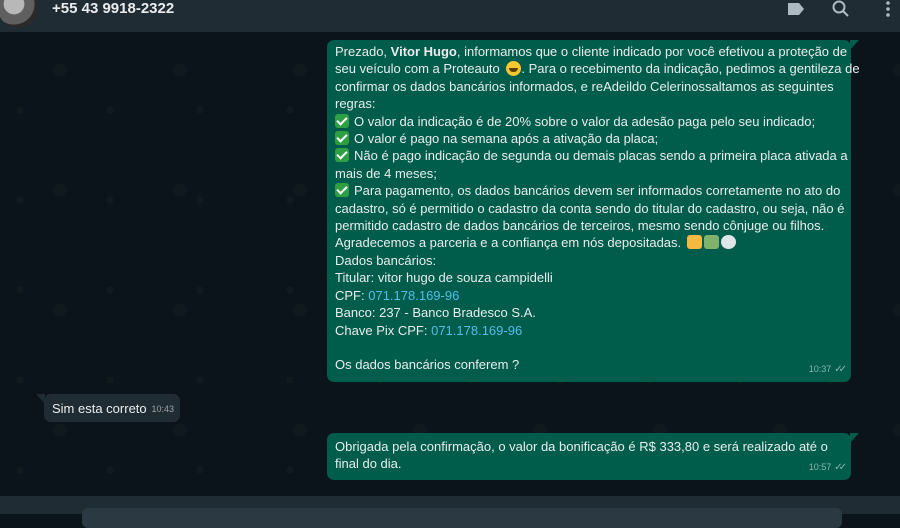 This screenshot has width=900, height=528. I want to click on search-icon, so click(841, 9).